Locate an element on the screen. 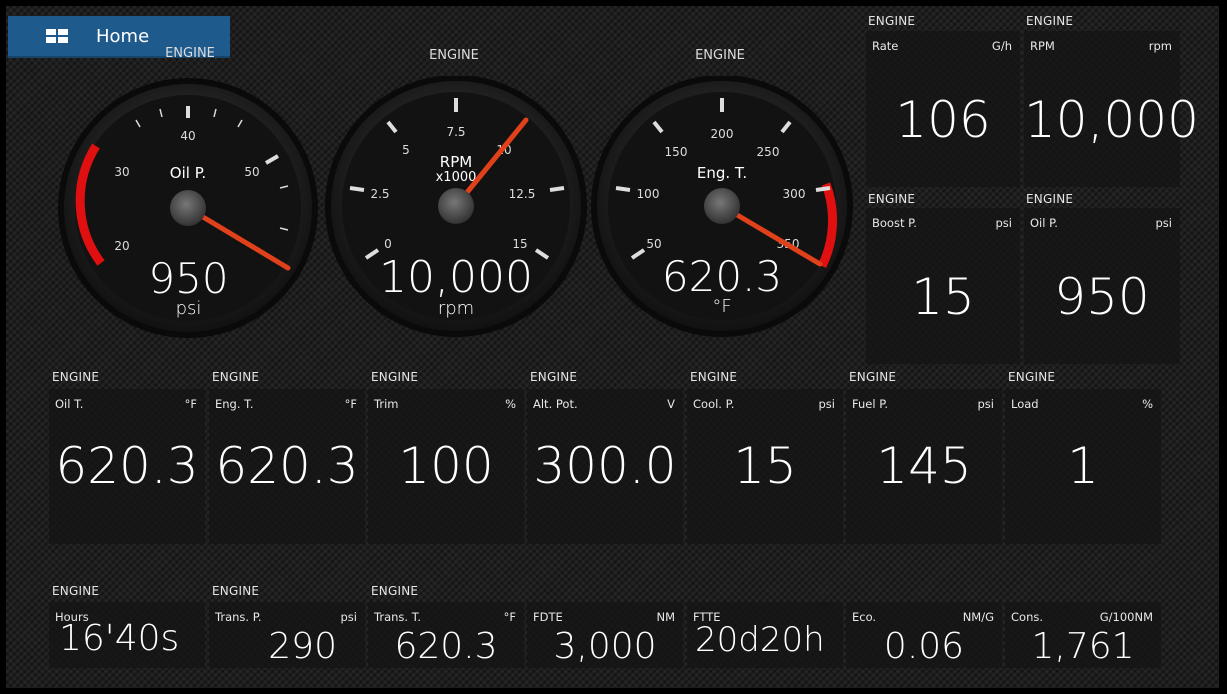 This screenshot has width=1227, height=694. tile-value: 0.06 is located at coordinates (924, 646).